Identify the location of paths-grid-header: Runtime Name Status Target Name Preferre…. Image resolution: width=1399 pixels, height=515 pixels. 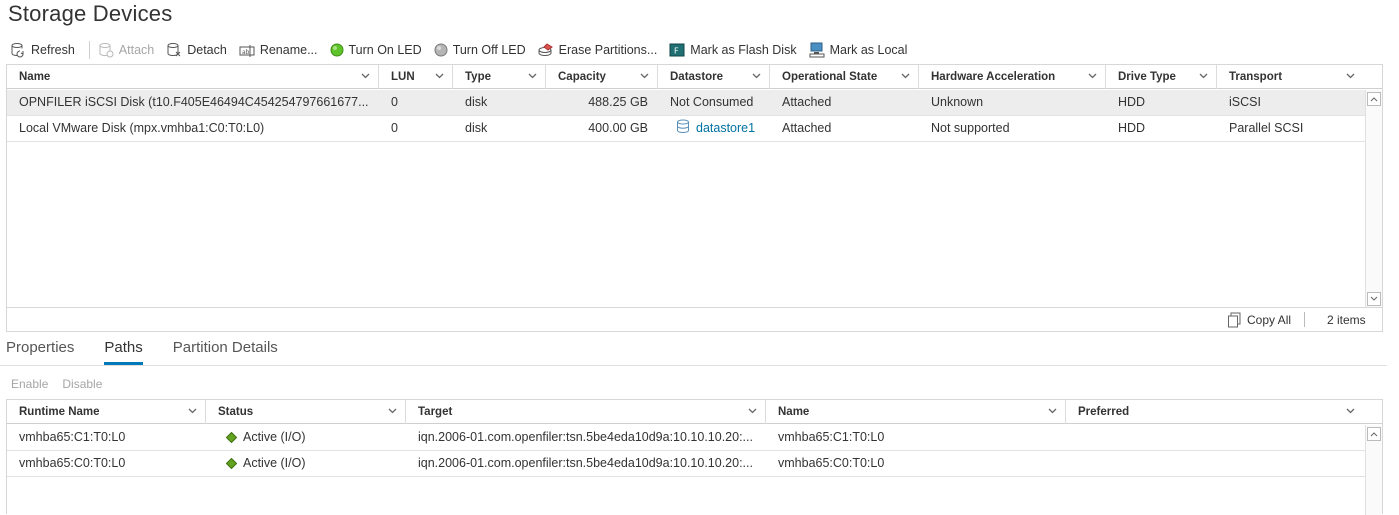
(694, 412).